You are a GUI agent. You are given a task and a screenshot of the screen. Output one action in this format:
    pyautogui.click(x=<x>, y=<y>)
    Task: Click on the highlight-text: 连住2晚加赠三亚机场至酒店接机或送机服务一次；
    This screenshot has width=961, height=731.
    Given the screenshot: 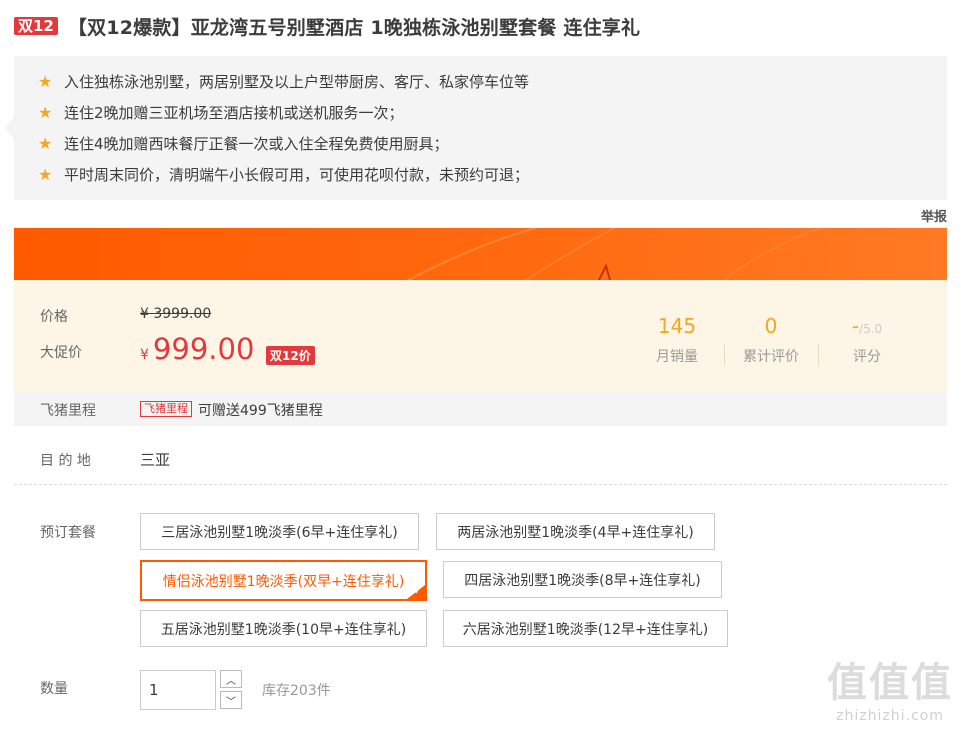 What is the action you would take?
    pyautogui.click(x=234, y=113)
    